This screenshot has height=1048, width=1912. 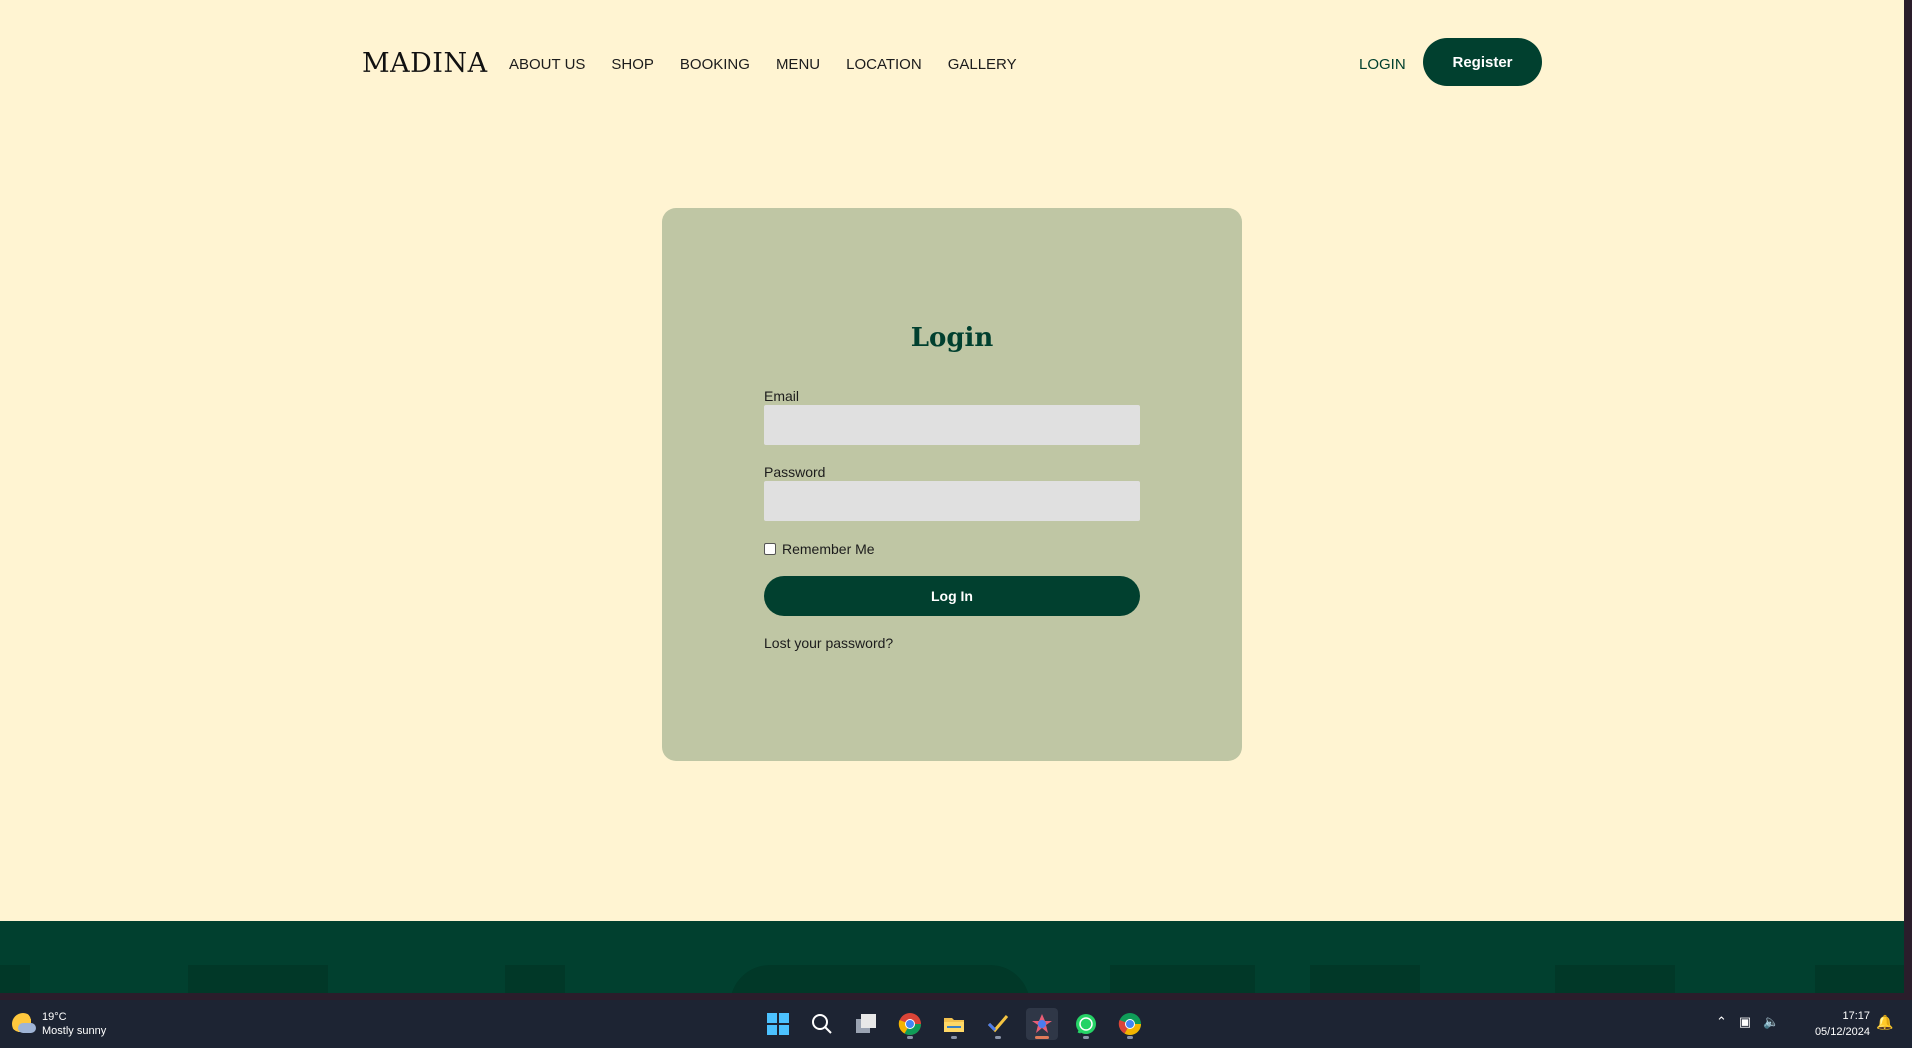 I want to click on partly-sunny-icon, so click(x=24, y=1024).